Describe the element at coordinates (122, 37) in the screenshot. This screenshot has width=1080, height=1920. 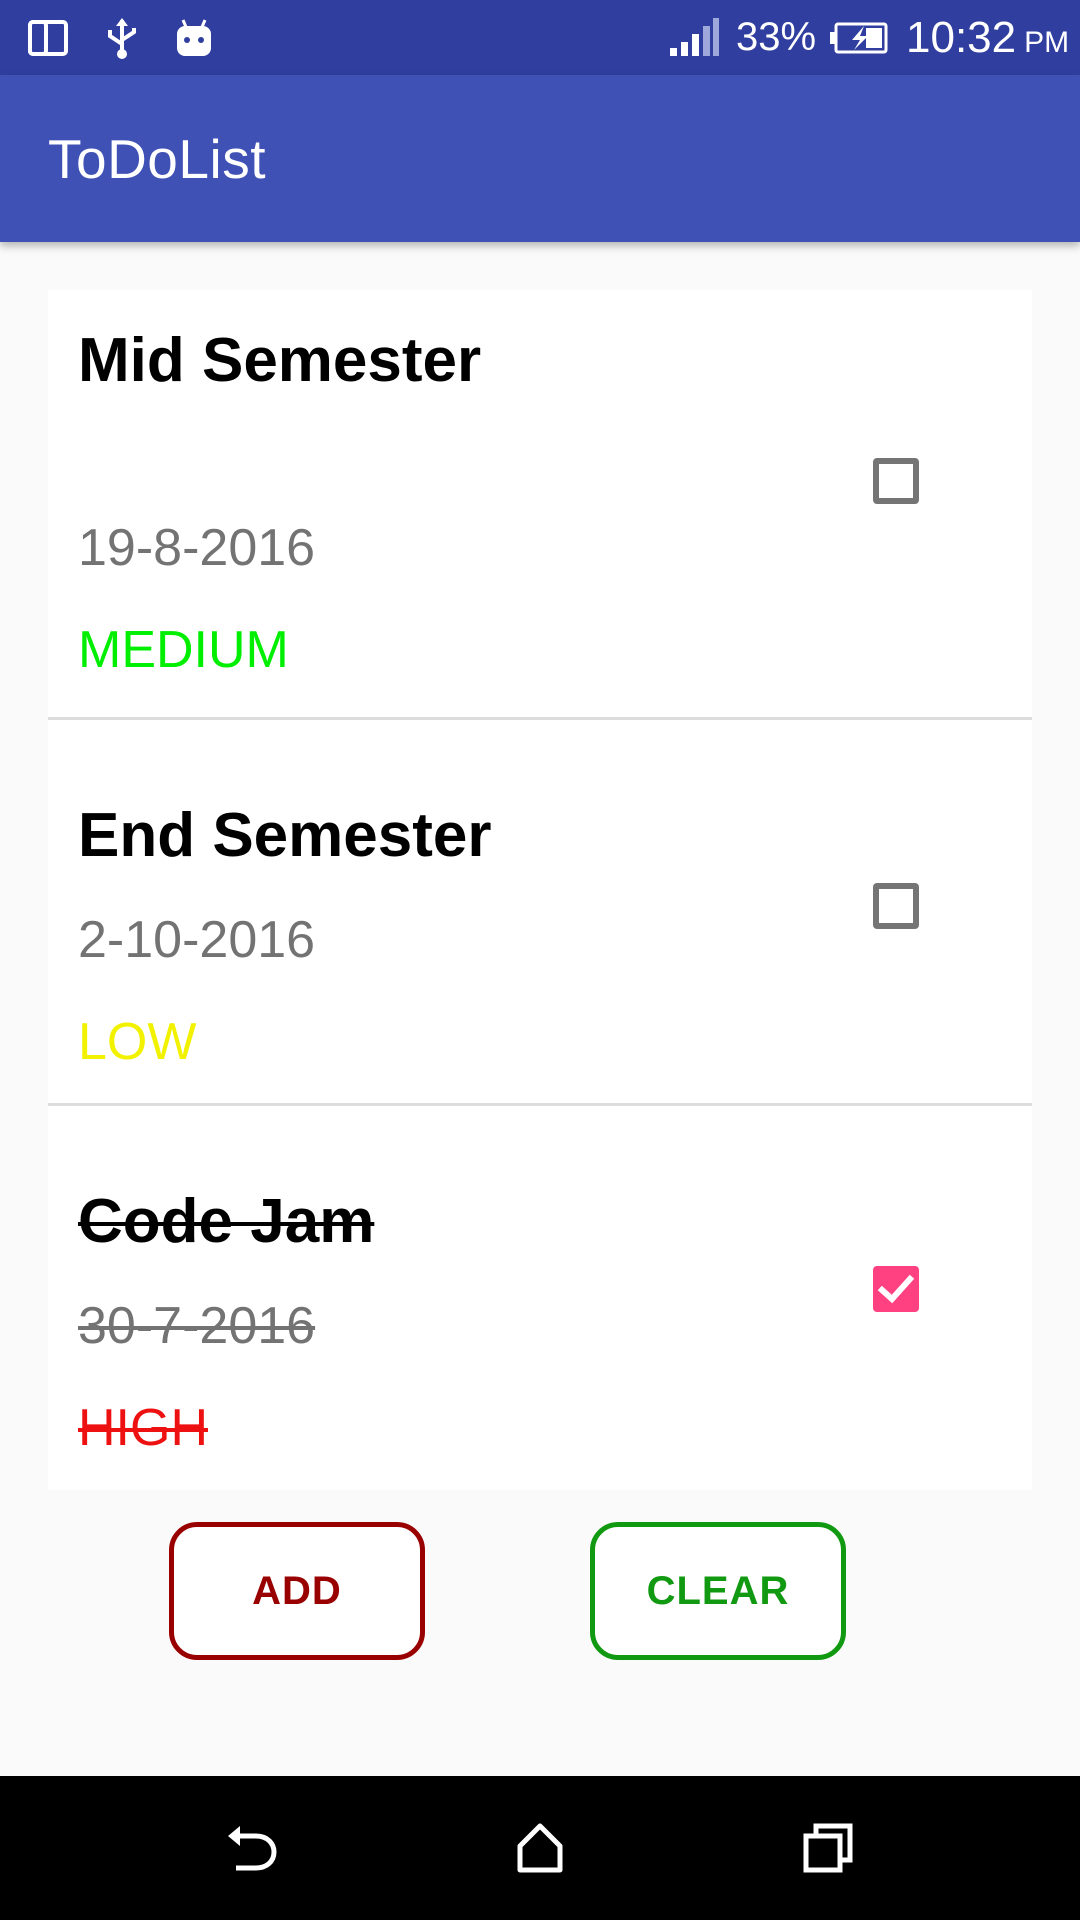
I see `usb-icon` at that location.